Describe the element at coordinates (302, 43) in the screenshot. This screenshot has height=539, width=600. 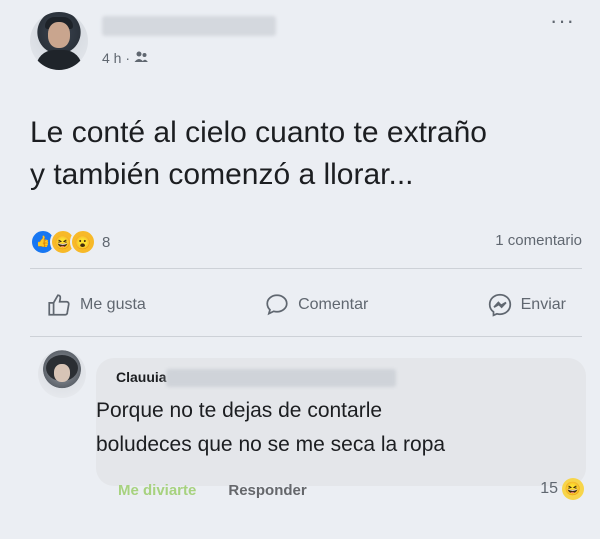
I see `post-header: 4 h · ···` at that location.